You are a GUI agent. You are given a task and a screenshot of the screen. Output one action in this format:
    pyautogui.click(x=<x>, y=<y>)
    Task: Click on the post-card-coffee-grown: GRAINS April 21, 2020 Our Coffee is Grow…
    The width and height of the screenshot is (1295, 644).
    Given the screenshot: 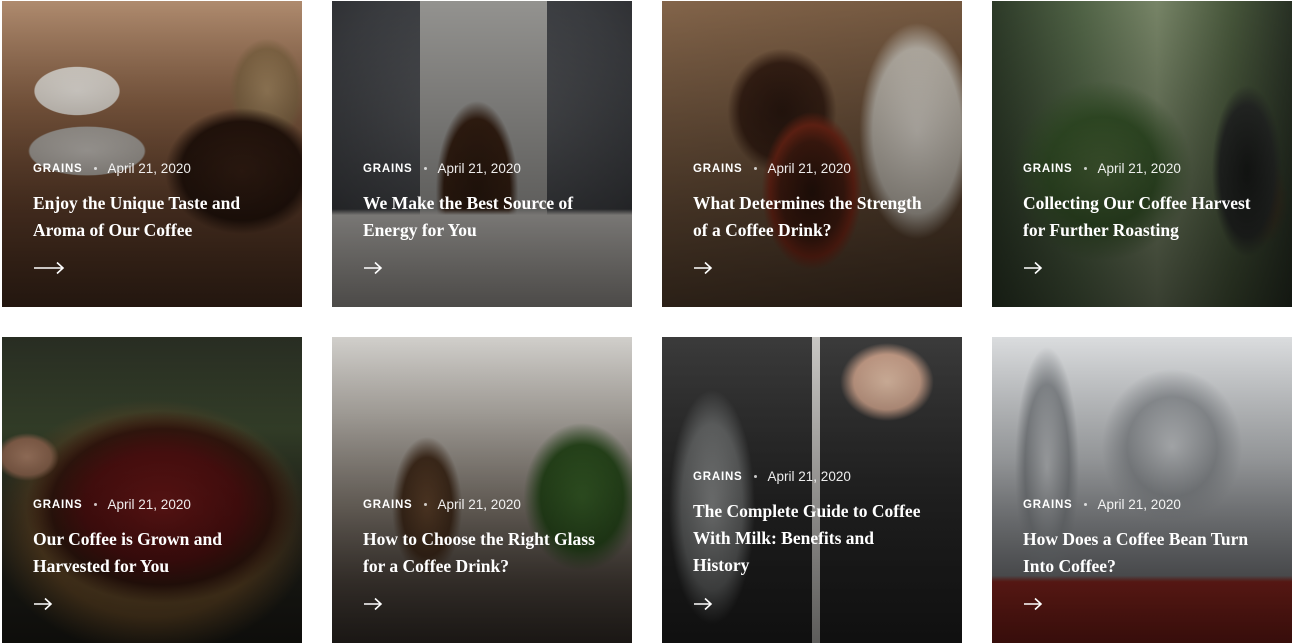 What is the action you would take?
    pyautogui.click(x=152, y=490)
    